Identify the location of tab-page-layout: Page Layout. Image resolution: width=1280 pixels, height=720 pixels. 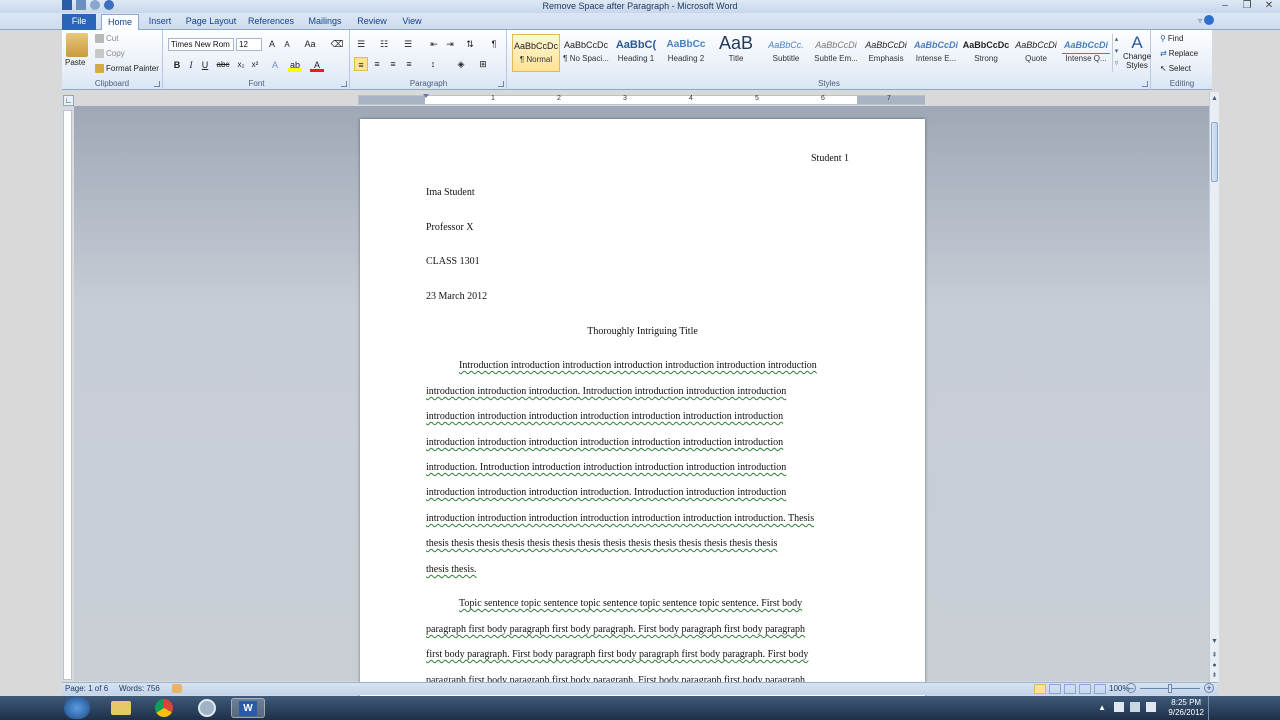
(211, 22).